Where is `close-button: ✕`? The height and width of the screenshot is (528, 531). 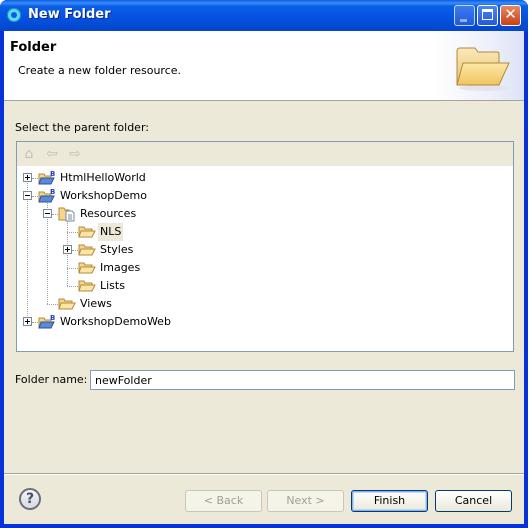 close-button: ✕ is located at coordinates (510, 15).